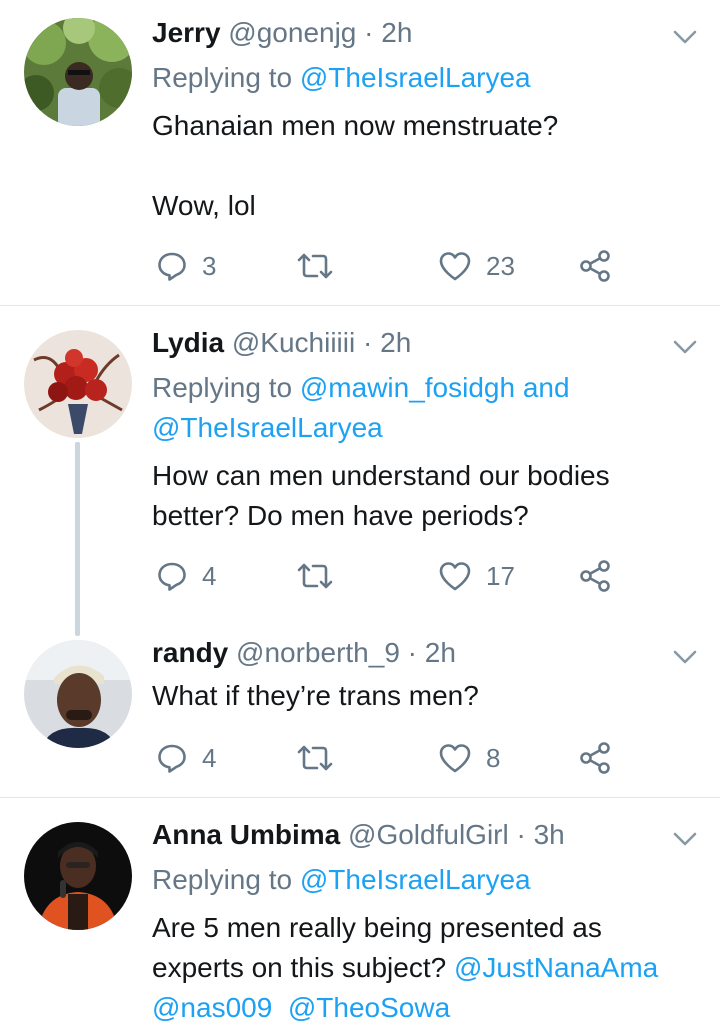  What do you see at coordinates (292, 32) in the screenshot?
I see `user-handle: @gonenjg` at bounding box center [292, 32].